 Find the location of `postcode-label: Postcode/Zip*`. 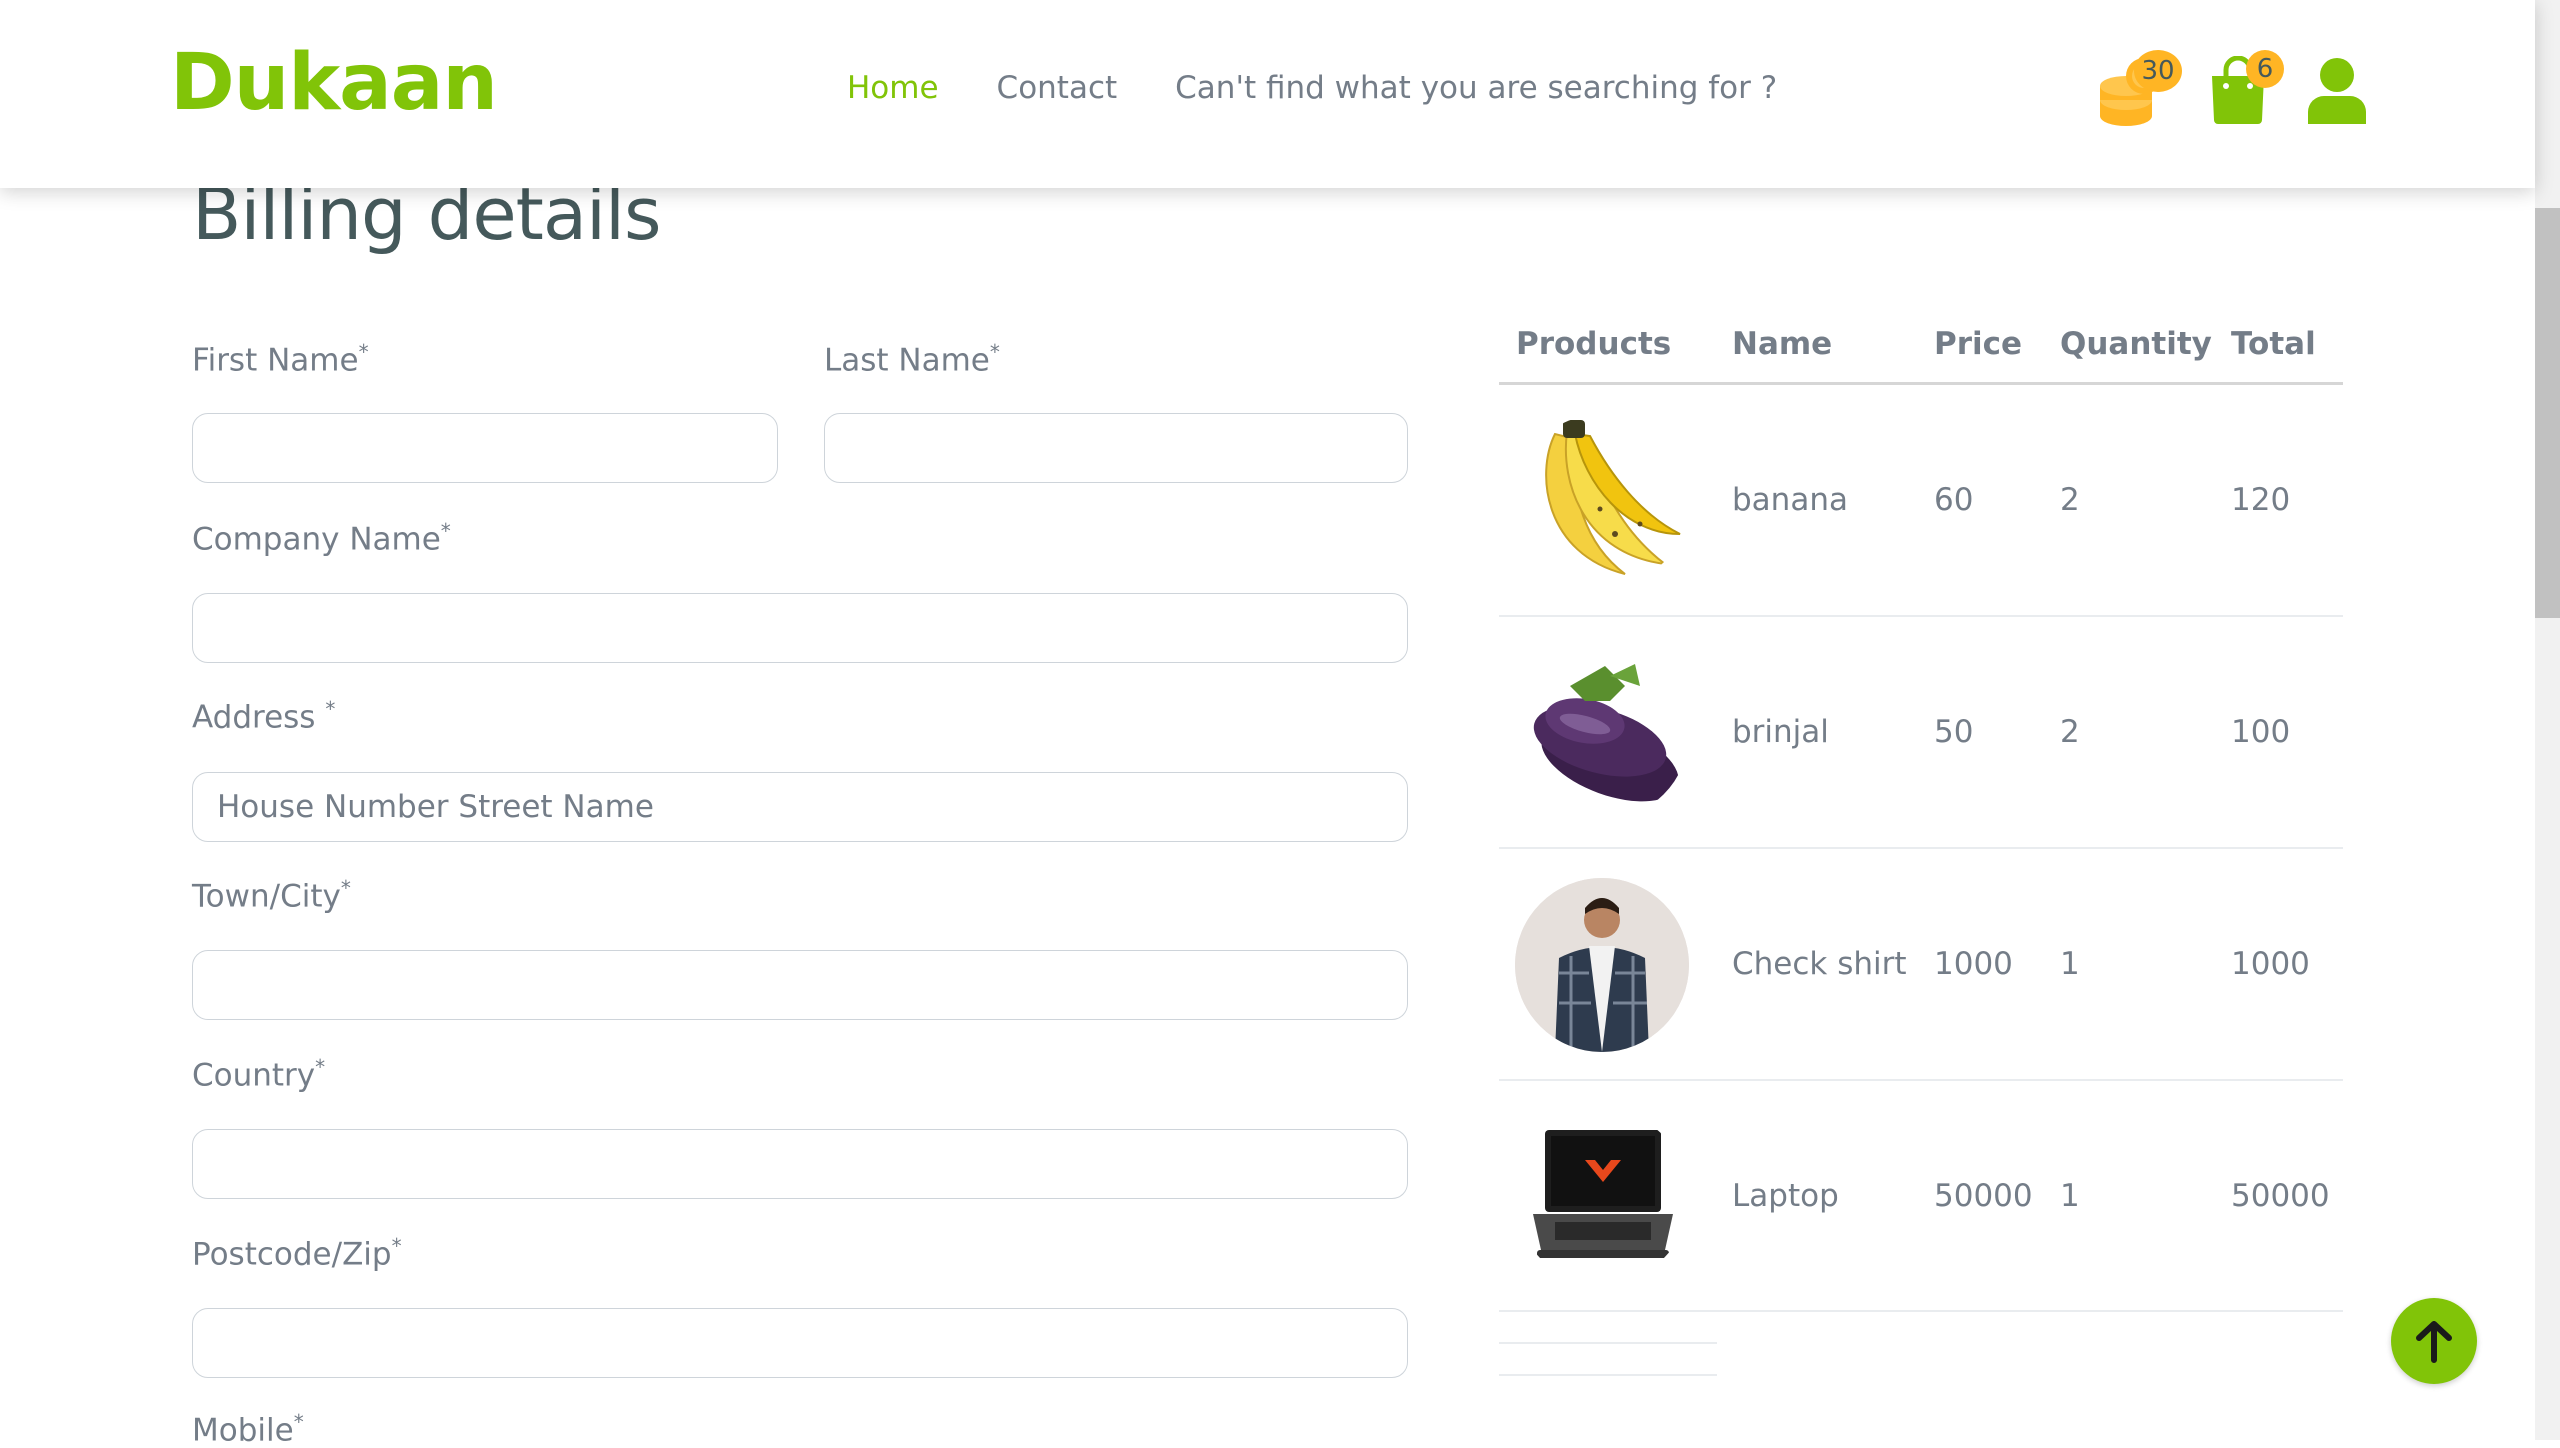

postcode-label: Postcode/Zip* is located at coordinates (297, 1253).